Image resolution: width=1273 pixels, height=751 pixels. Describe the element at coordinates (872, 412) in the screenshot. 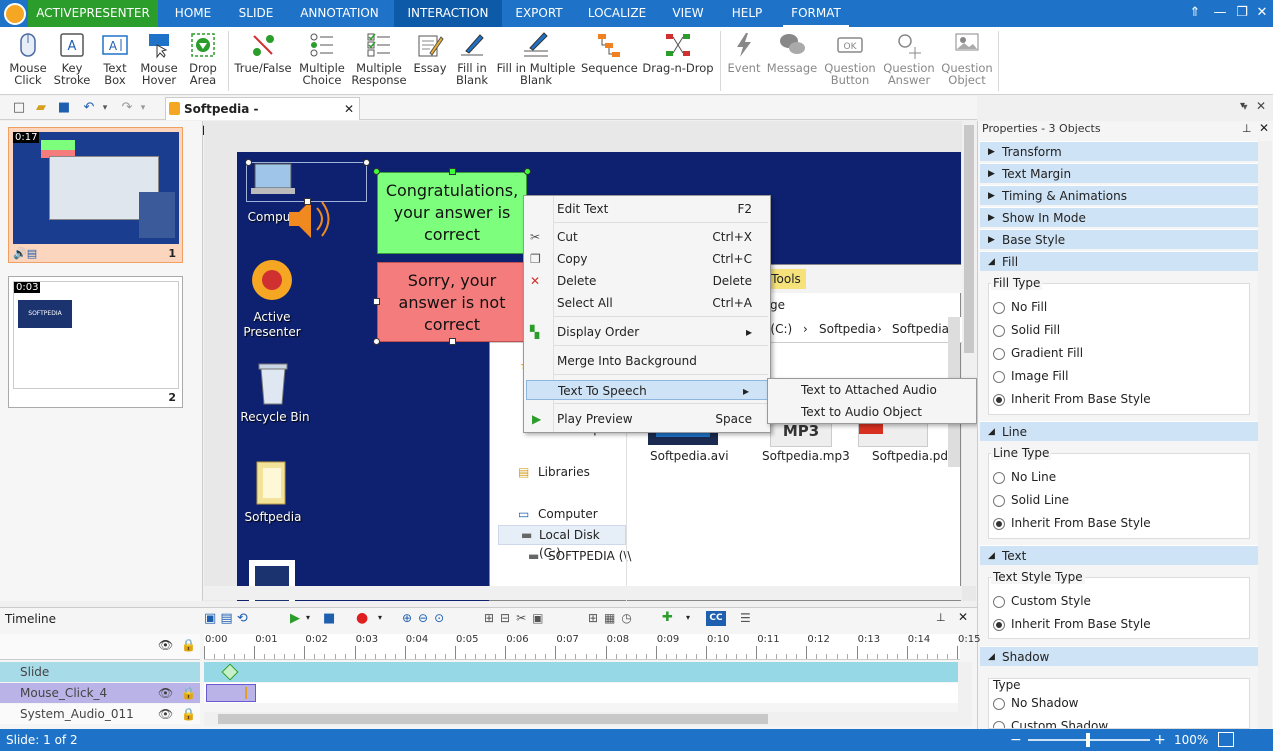

I see `menu-text-to-audio-object: Text to Audio Object` at that location.